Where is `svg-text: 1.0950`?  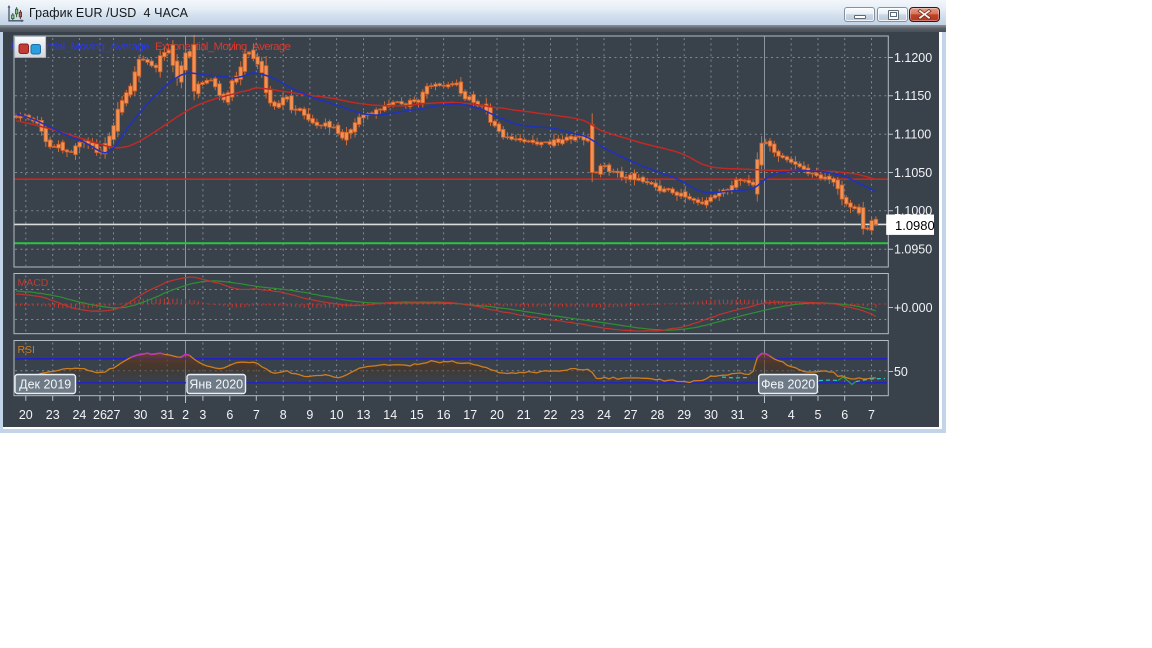
svg-text: 1.0950 is located at coordinates (913, 249).